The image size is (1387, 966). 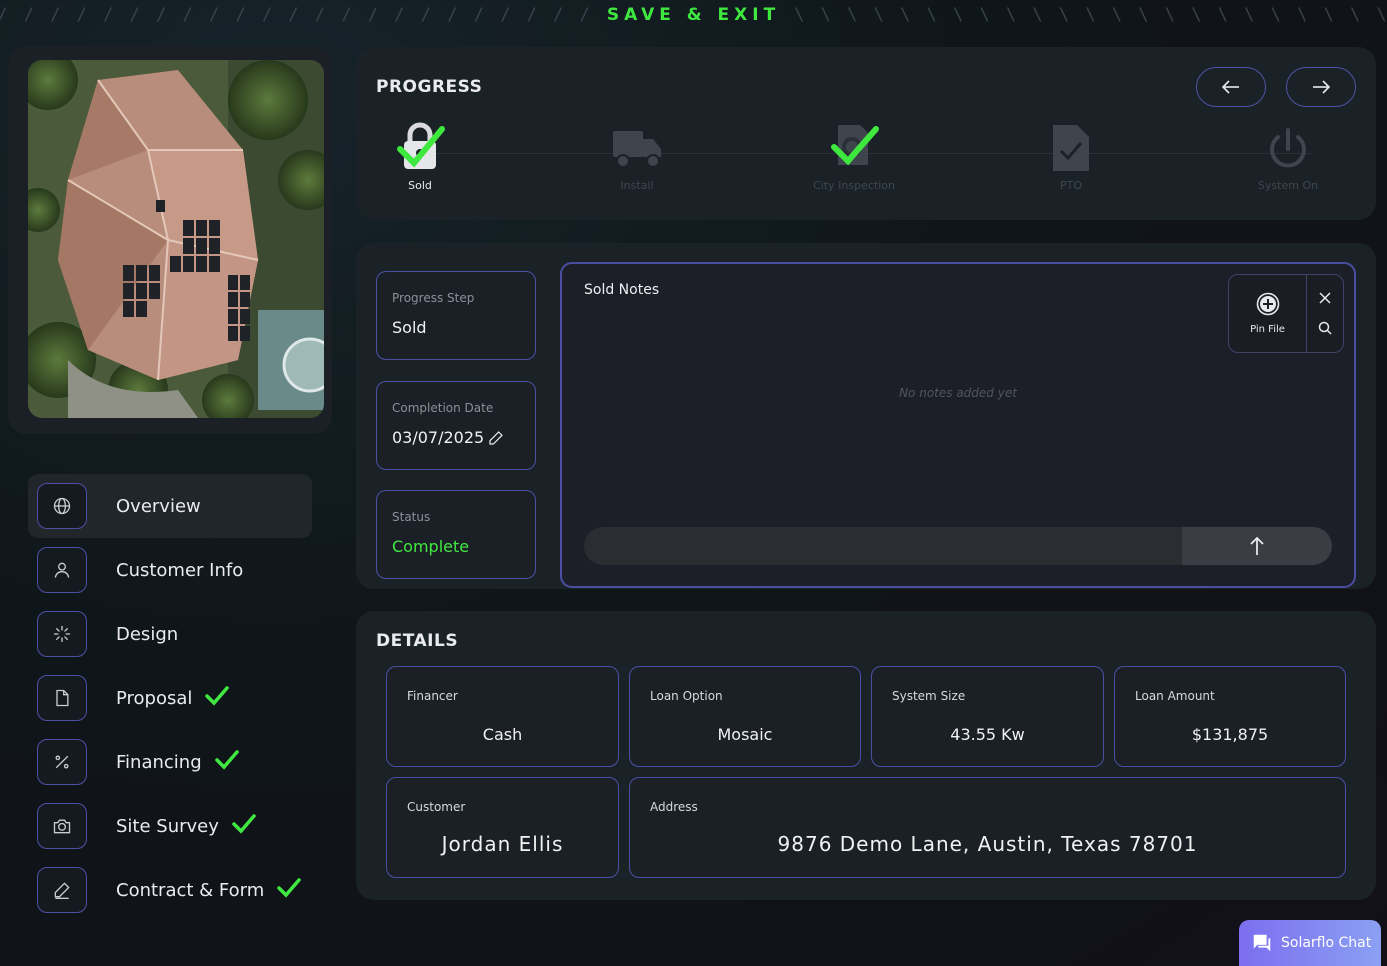 I want to click on file-check-icon, so click(x=1071, y=148).